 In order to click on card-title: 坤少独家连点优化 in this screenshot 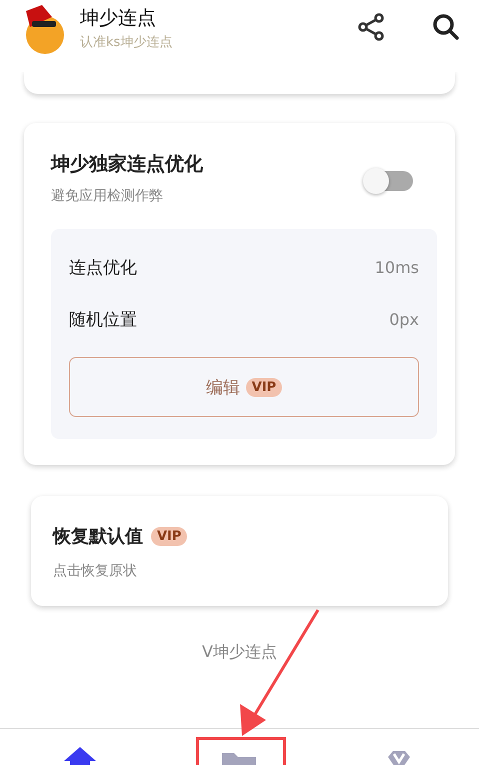, I will do `click(127, 164)`.